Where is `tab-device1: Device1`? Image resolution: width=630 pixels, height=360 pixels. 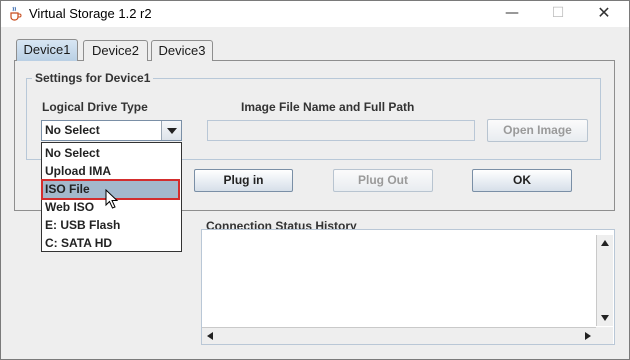 tab-device1: Device1 is located at coordinates (47, 50).